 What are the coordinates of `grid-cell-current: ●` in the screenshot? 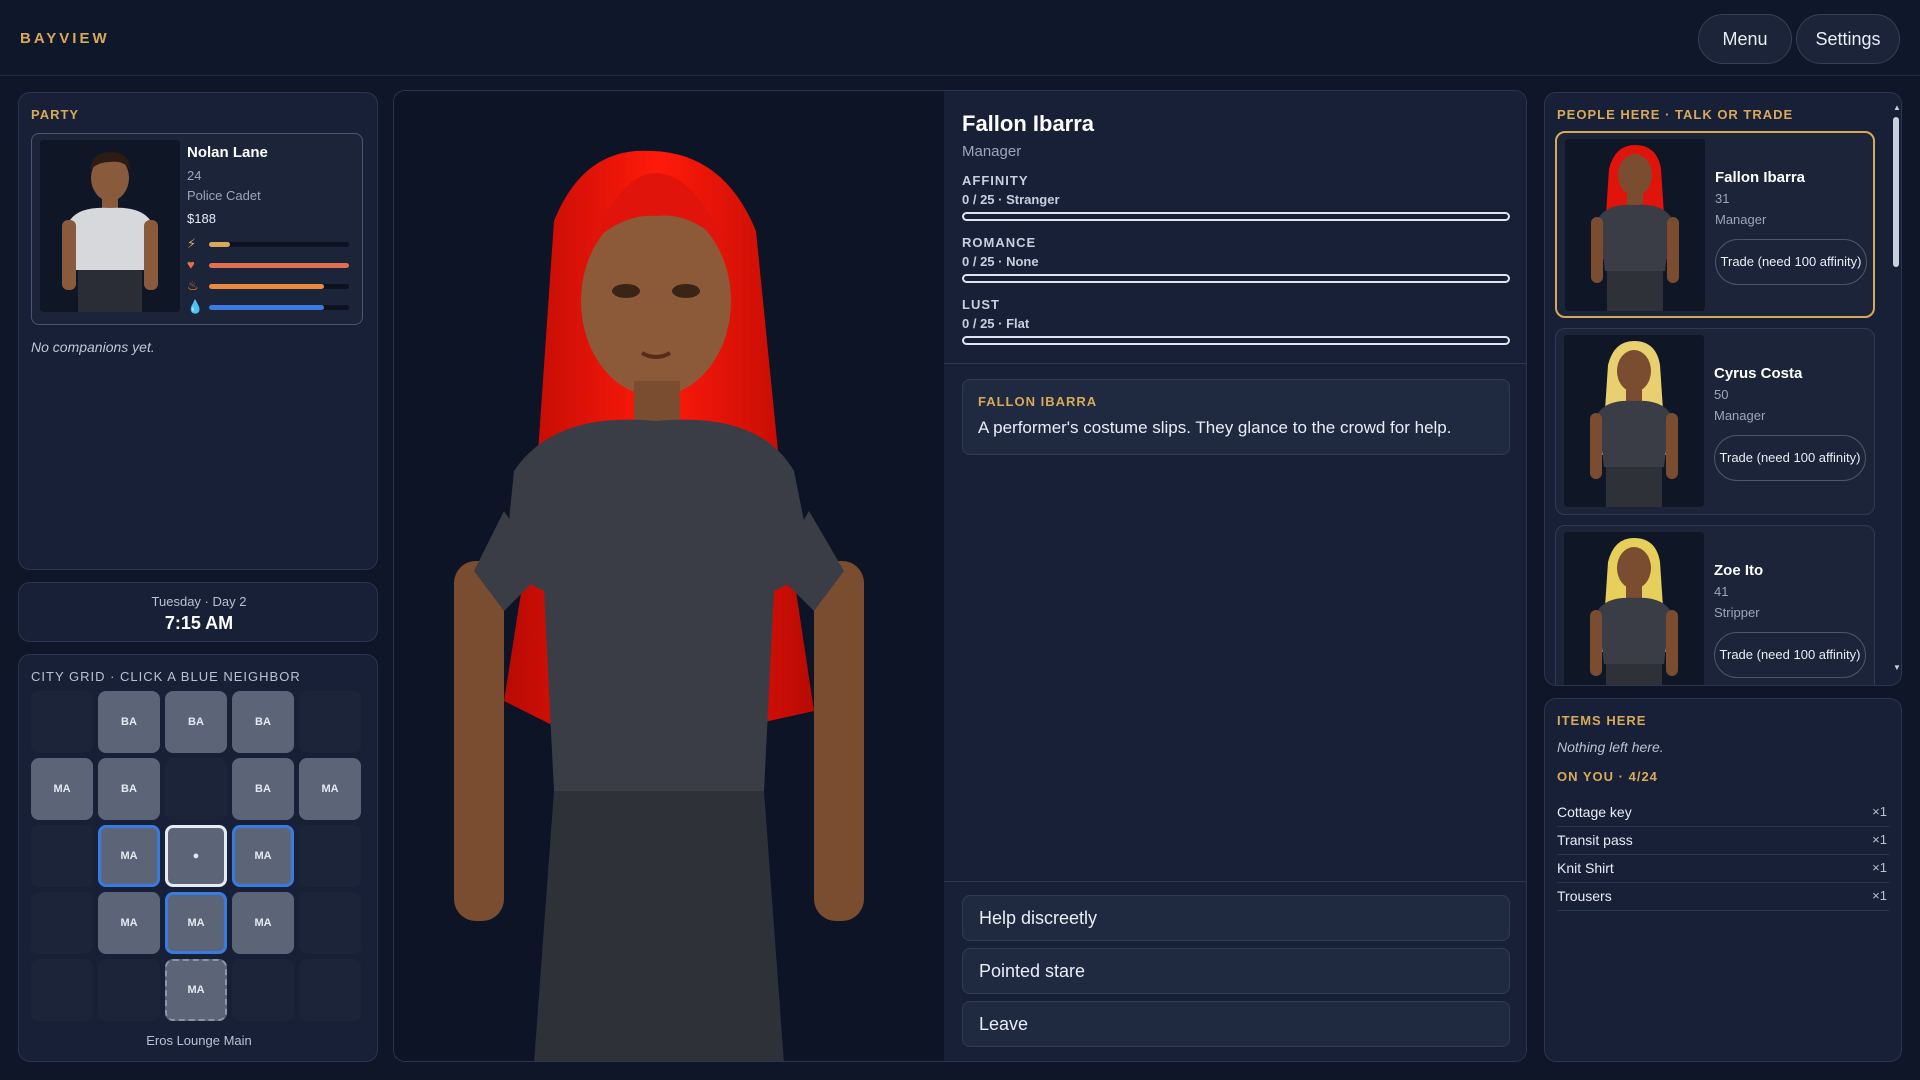 It's located at (196, 856).